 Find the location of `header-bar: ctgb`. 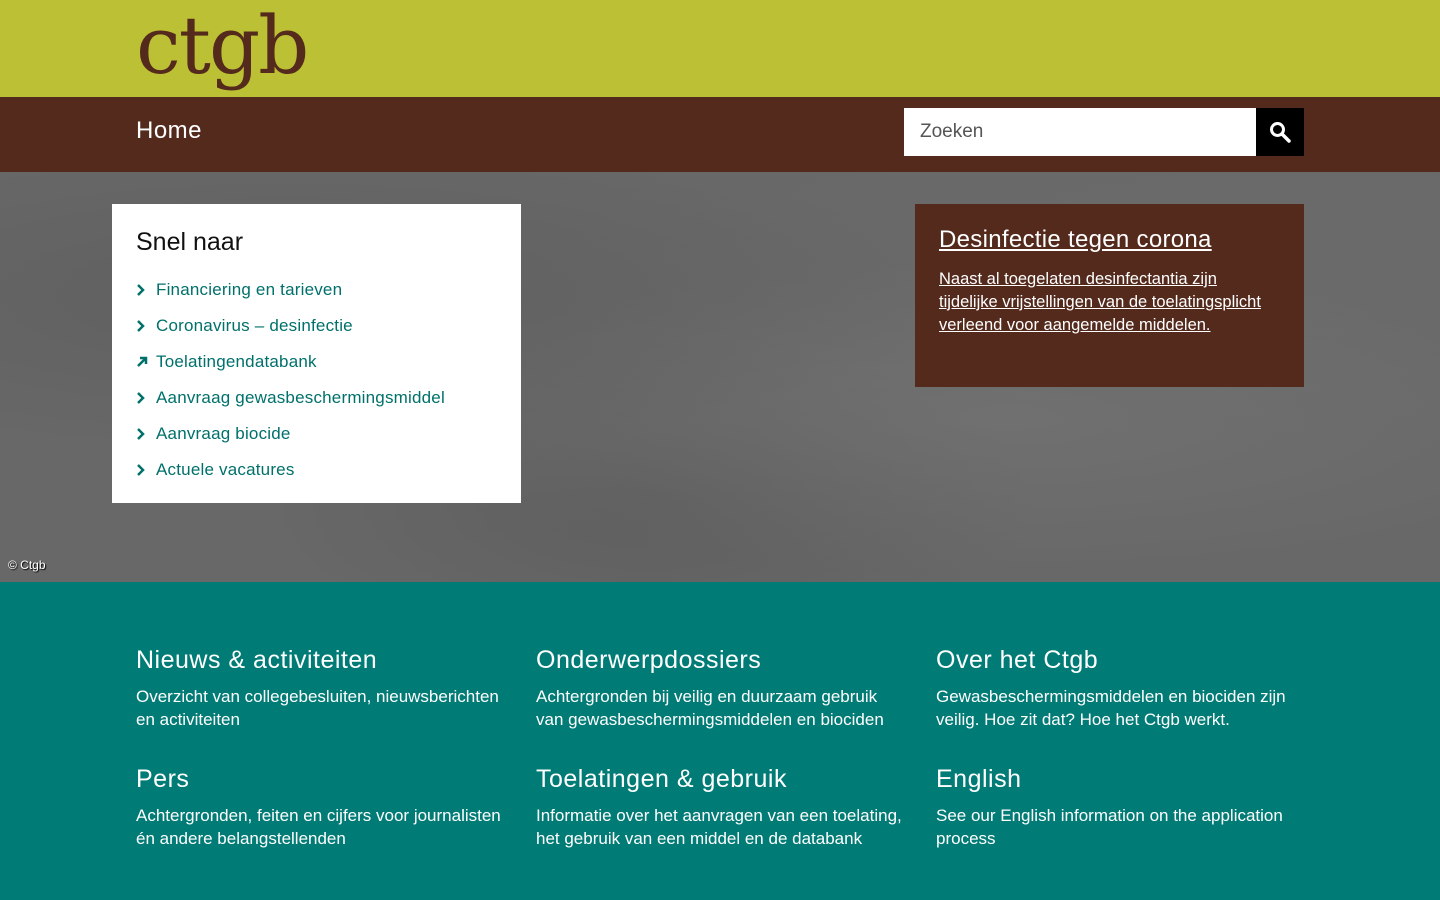

header-bar: ctgb is located at coordinates (720, 48).